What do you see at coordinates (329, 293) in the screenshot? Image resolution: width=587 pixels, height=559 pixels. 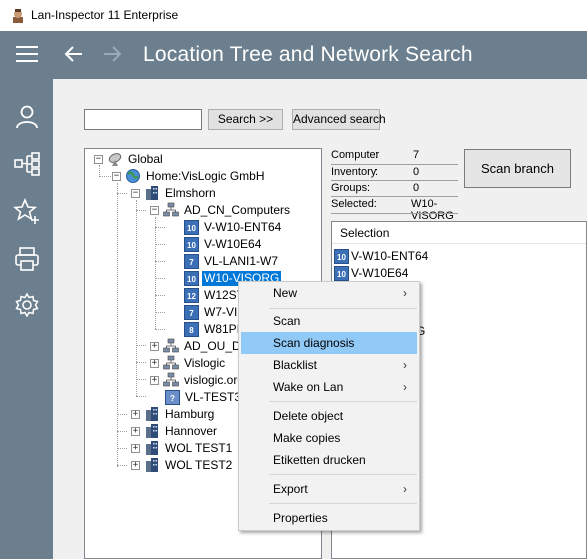 I see `menu-item-new: New ›` at bounding box center [329, 293].